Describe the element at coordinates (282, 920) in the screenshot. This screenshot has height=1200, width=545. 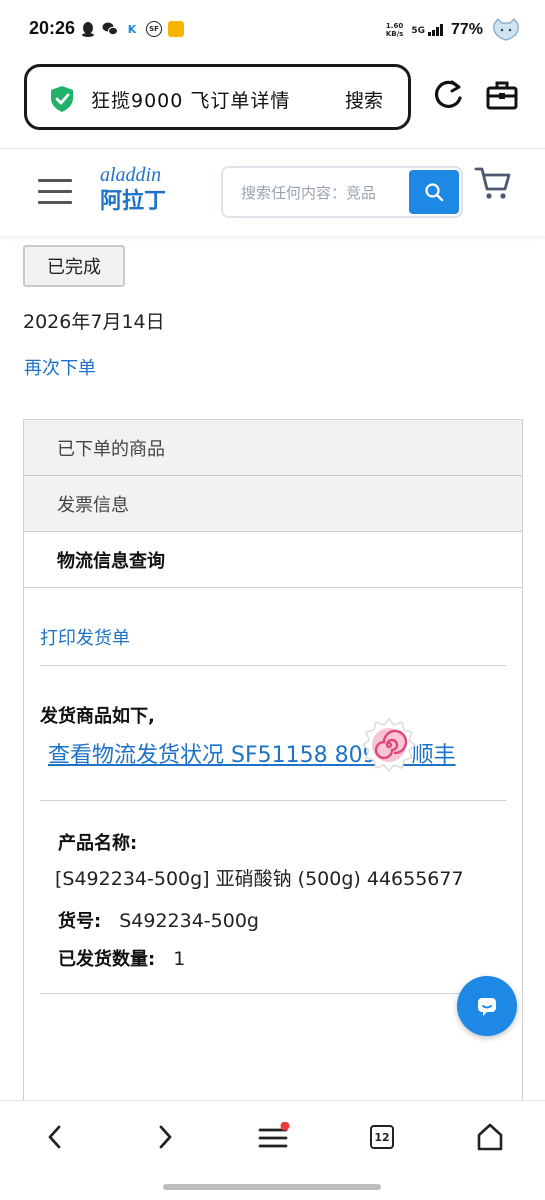
I see `sku-row: 货号: S492234-500g` at that location.